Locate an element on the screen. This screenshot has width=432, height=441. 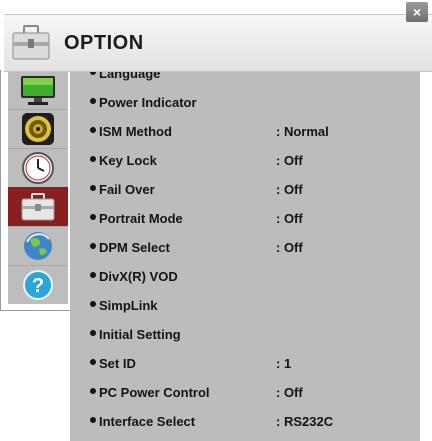
menu-item-label: Fail Over is located at coordinates (127, 189).